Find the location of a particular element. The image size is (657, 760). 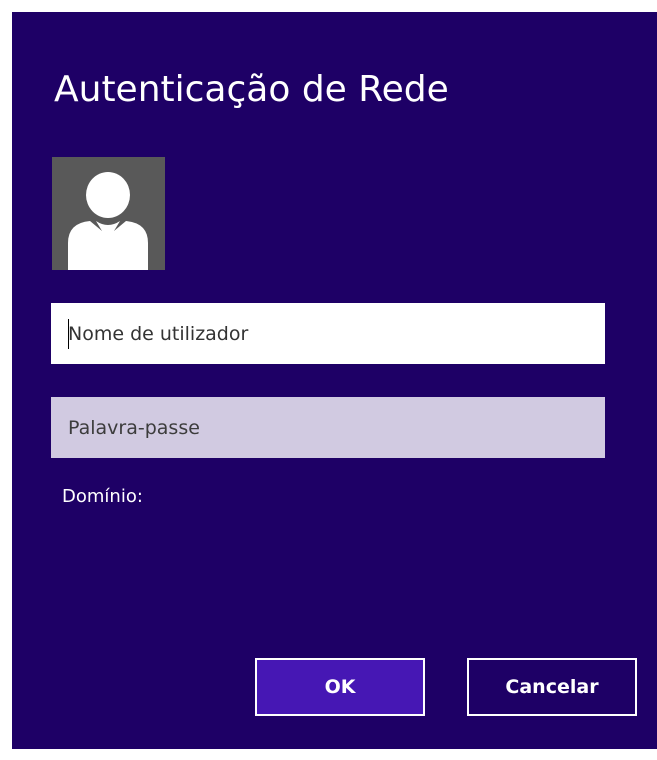

ok-button: OK is located at coordinates (340, 687).